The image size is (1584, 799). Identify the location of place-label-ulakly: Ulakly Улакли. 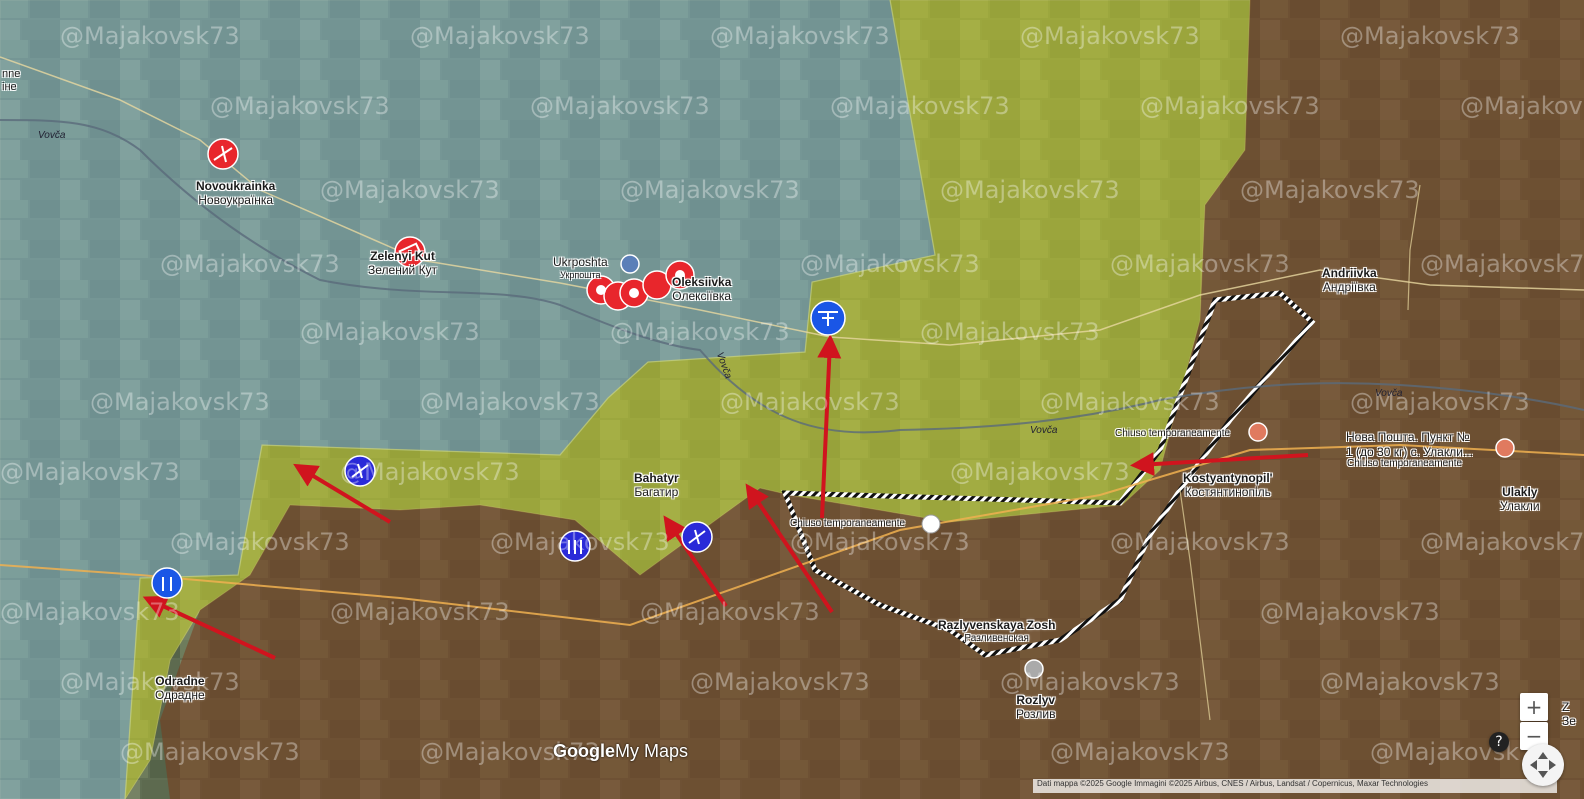
(1520, 499).